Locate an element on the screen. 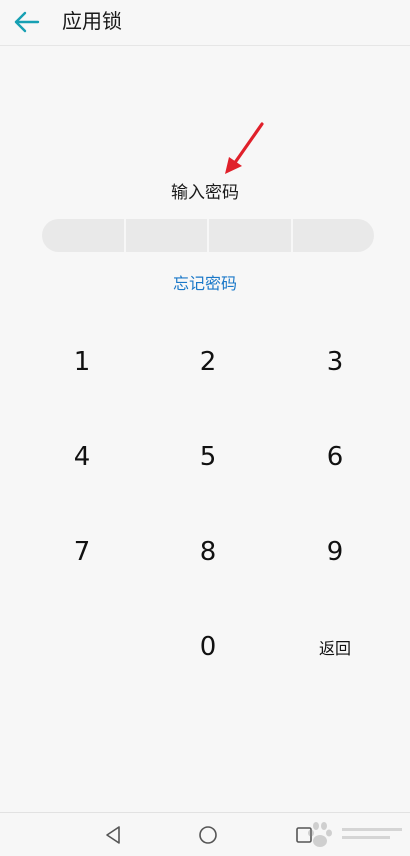  app-header: 应用锁 is located at coordinates (205, 22).